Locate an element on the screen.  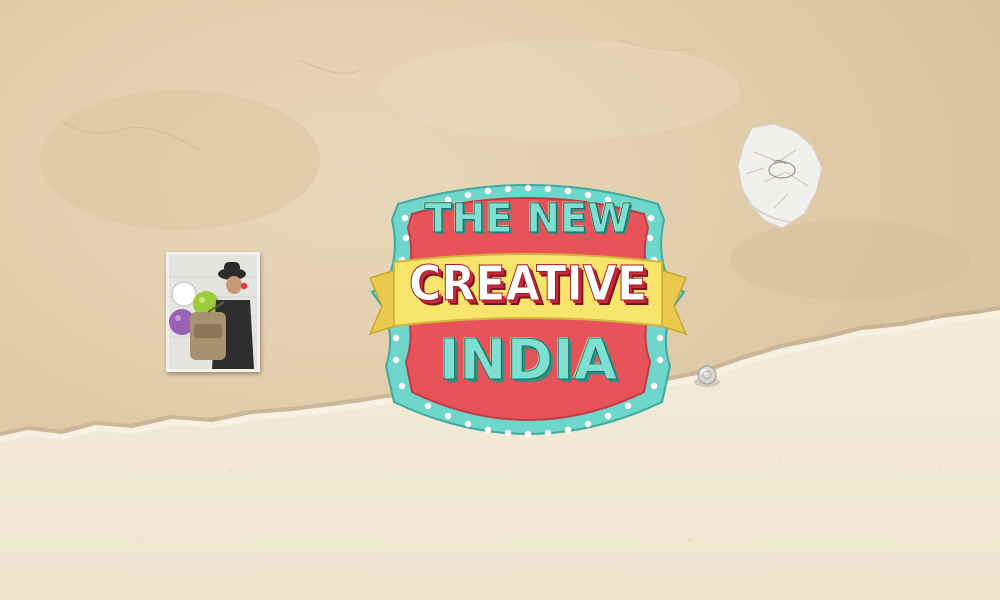
logo-line-india: INDIA is located at coordinates (528, 361).